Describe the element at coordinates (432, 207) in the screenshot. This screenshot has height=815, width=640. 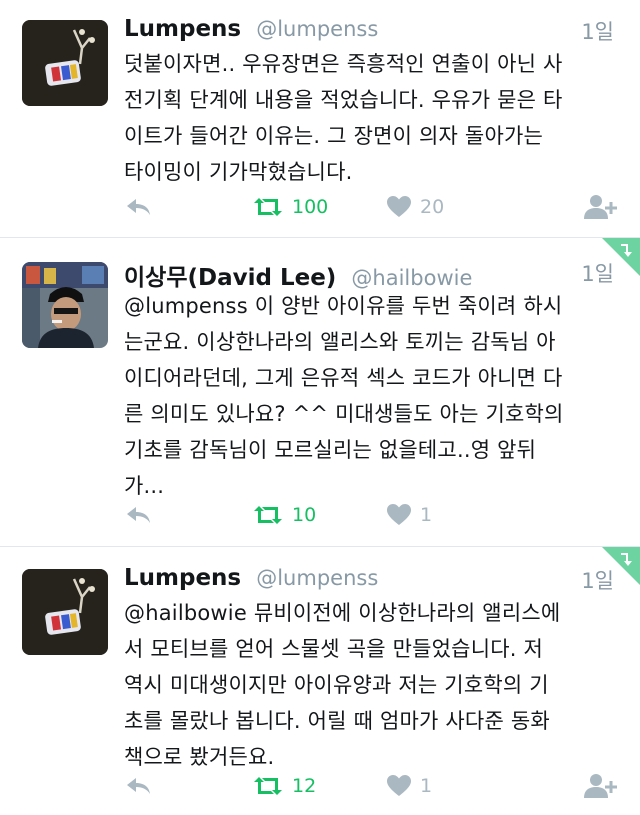
I see `like-count: 20` at that location.